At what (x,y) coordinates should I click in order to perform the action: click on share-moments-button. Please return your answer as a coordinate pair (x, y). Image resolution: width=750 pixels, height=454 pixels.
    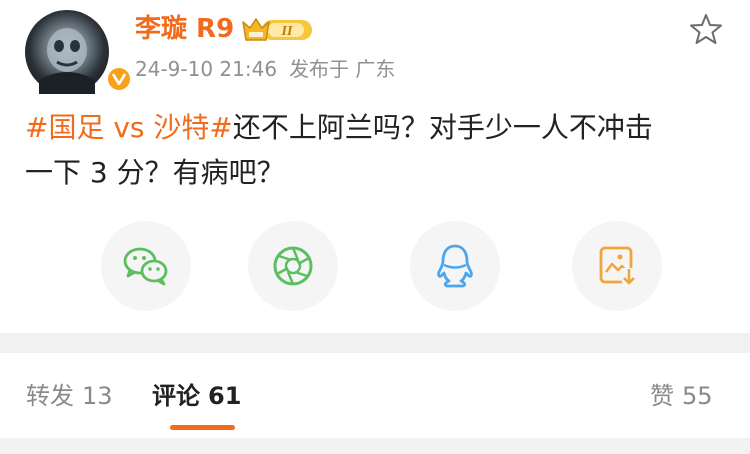
    Looking at the image, I should click on (293, 266).